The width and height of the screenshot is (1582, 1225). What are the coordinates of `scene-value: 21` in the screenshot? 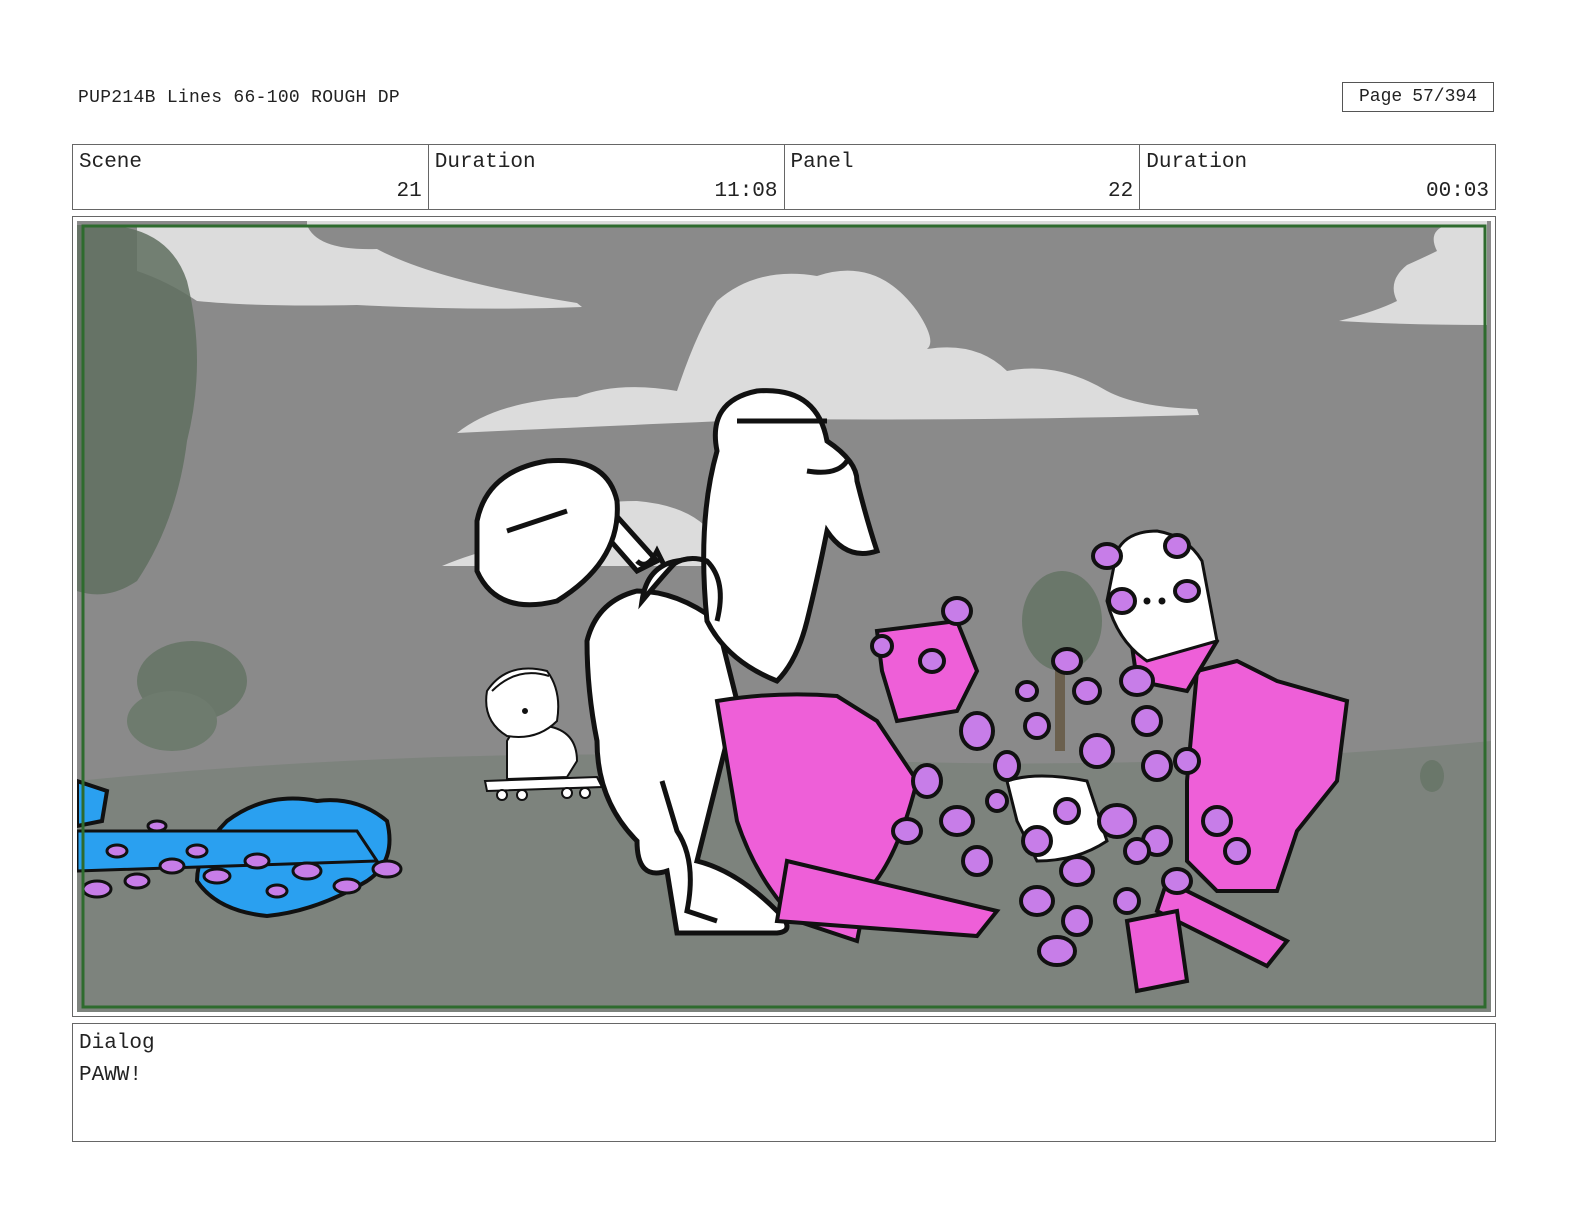 It's located at (409, 191).